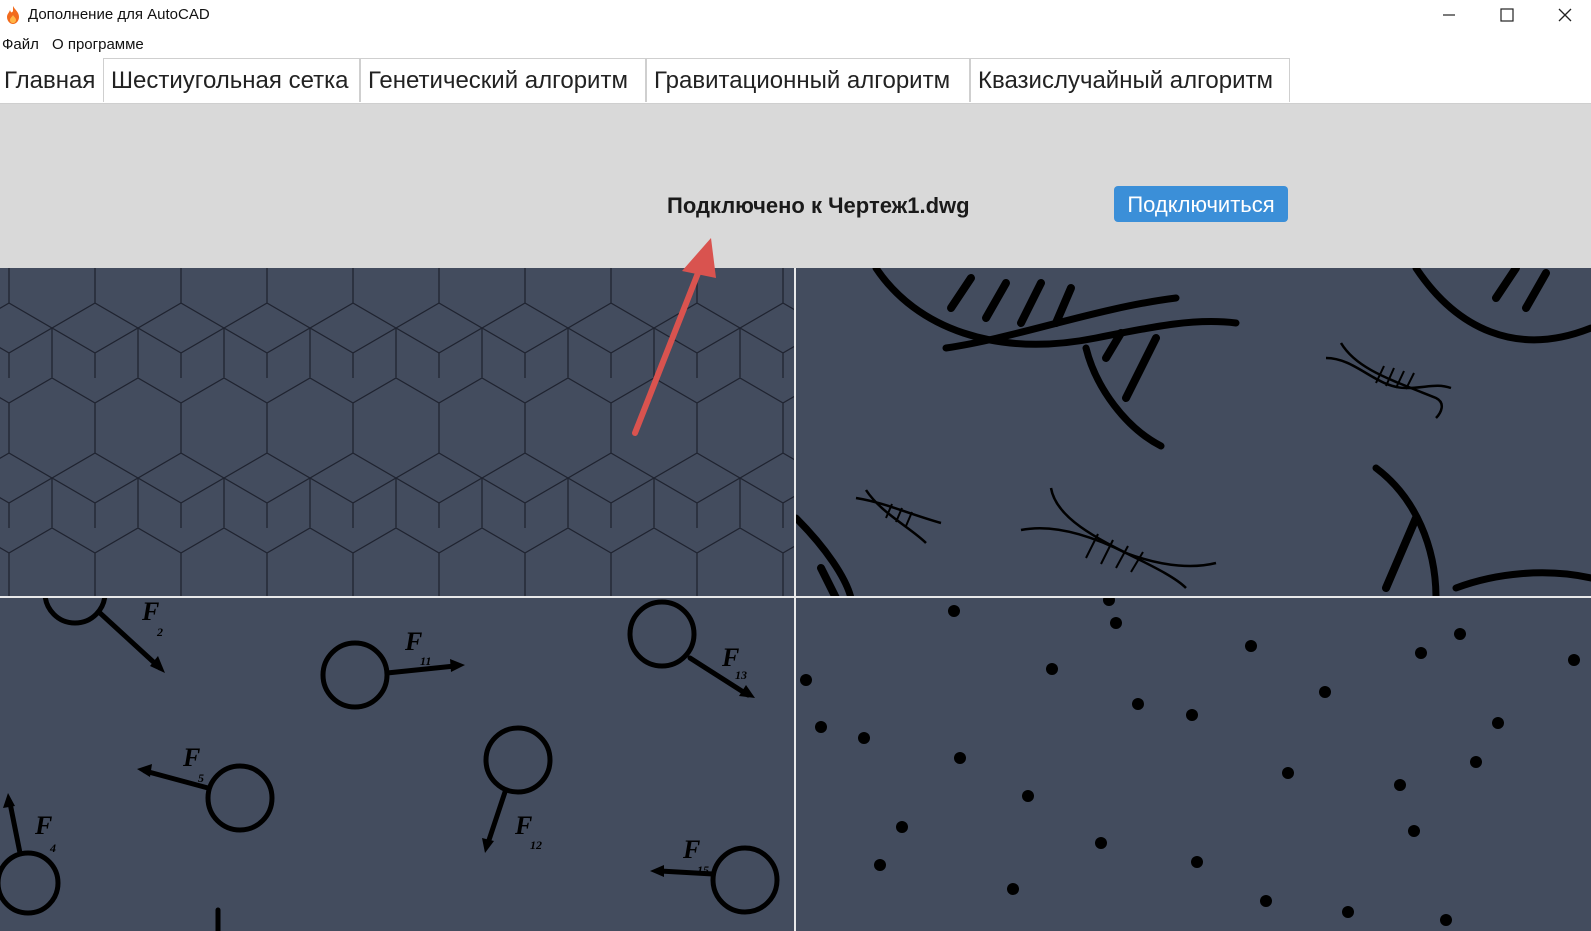  I want to click on connect-button: Подключиться, so click(1201, 204).